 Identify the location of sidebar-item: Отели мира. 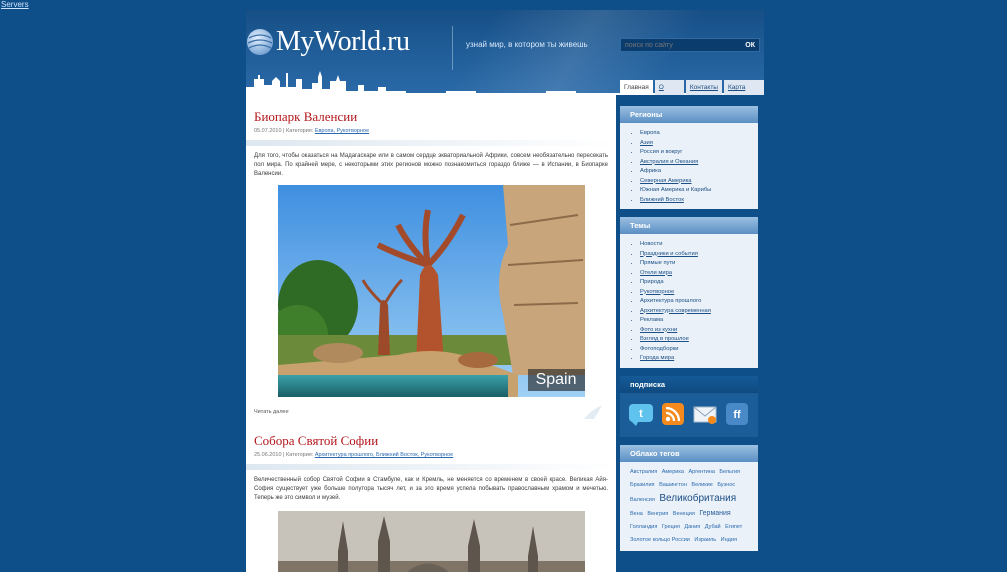
(697, 274).